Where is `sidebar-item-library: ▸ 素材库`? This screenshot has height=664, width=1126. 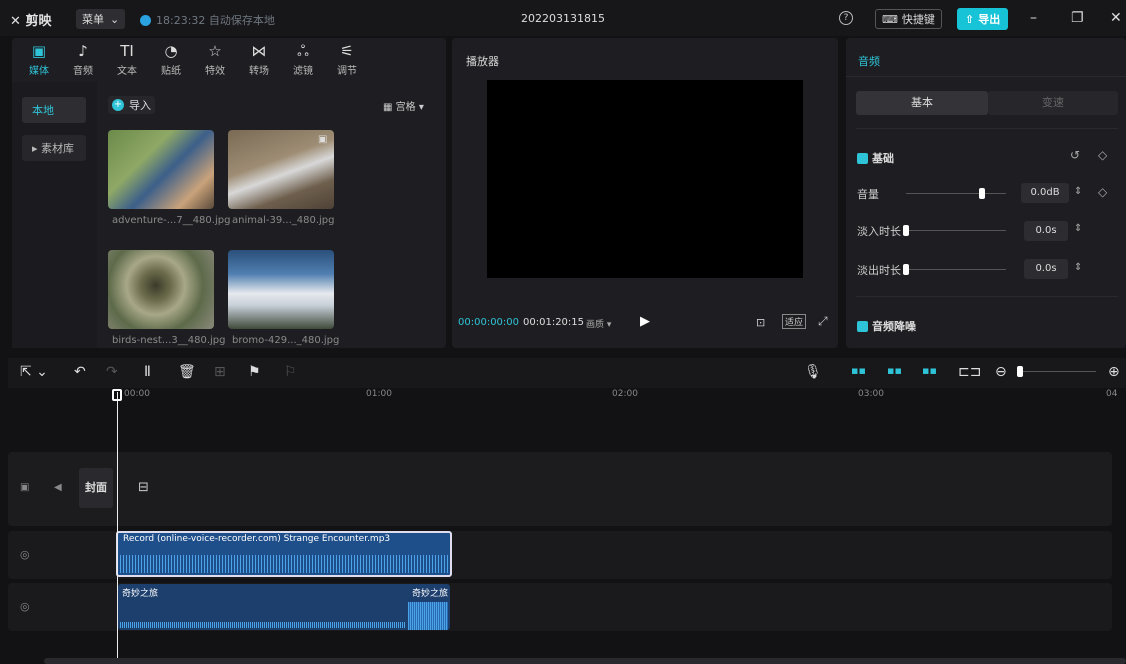 sidebar-item-library: ▸ 素材库 is located at coordinates (54, 148).